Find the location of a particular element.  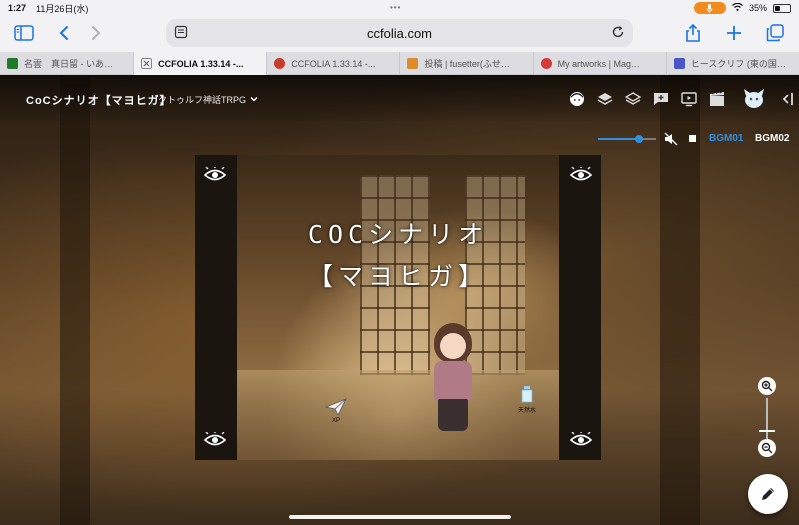

stop-icon is located at coordinates (692, 138).